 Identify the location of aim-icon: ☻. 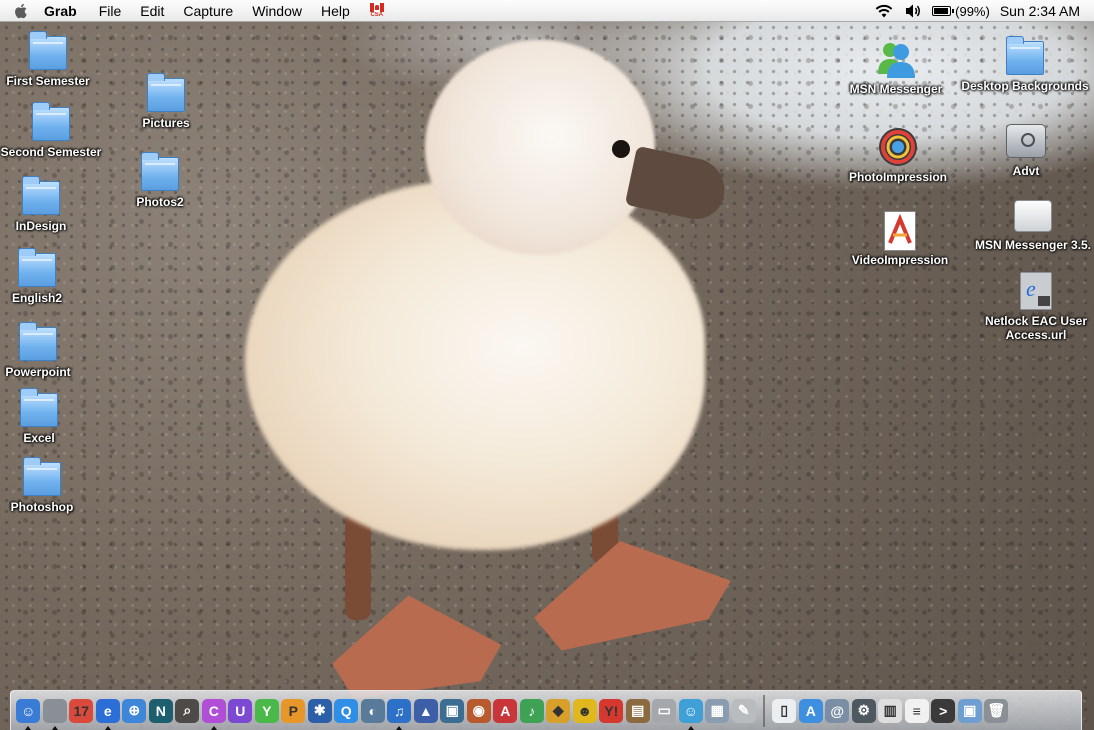
(584, 710).